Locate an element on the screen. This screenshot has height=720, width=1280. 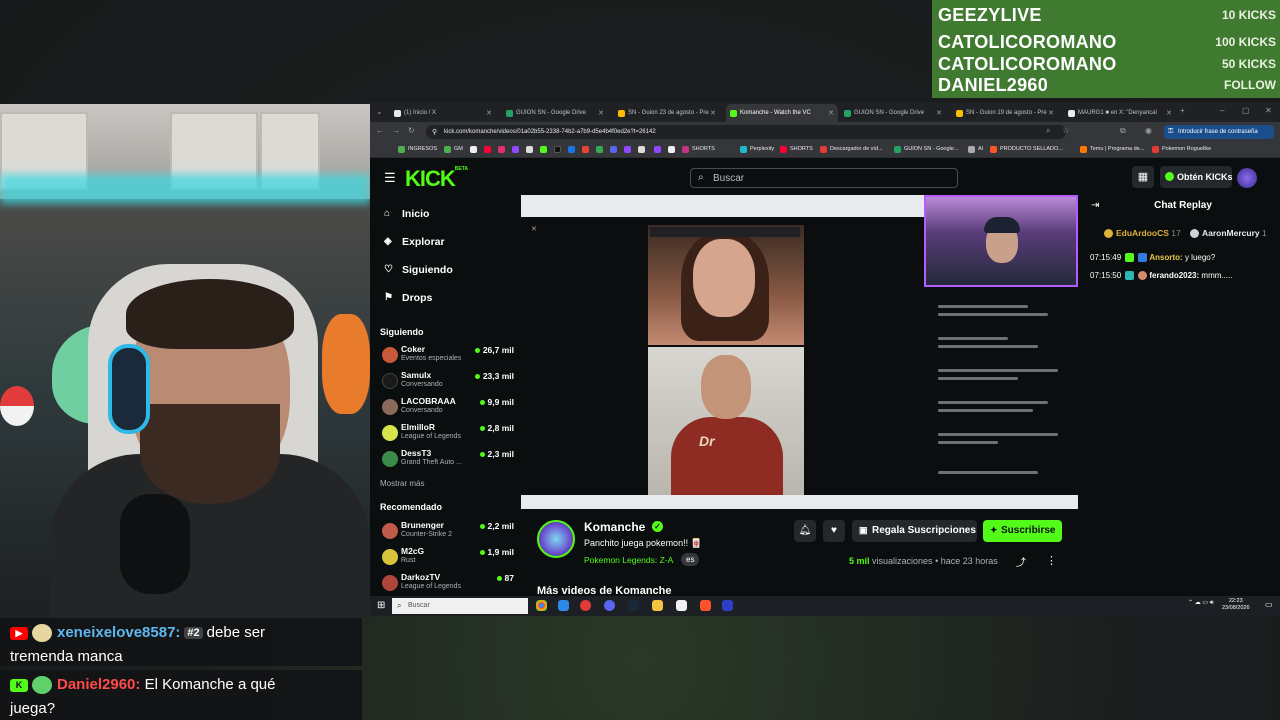
profile-icon: ◉ is located at coordinates (1148, 130).